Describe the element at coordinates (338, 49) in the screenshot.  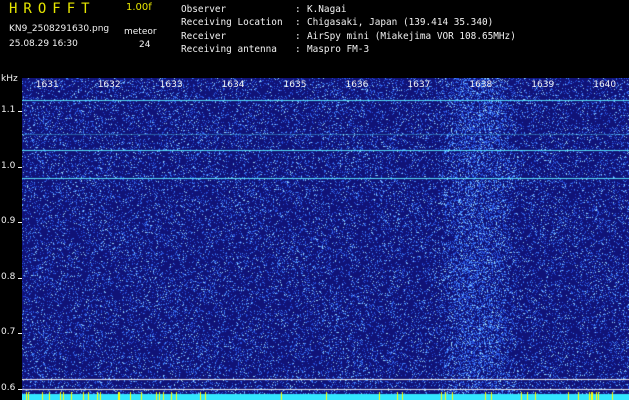
I see `info-value: Maspro FM-3` at that location.